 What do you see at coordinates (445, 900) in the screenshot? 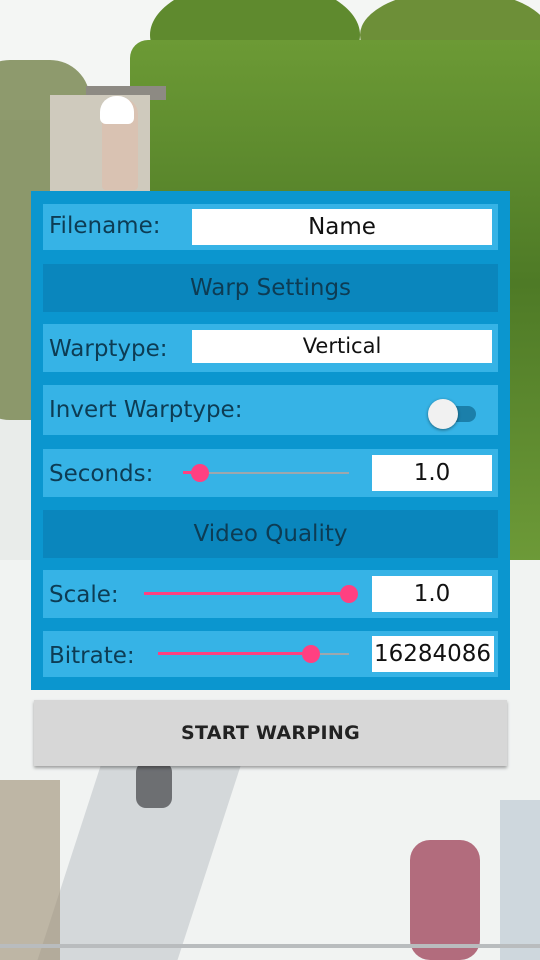
I see `flowers` at bounding box center [445, 900].